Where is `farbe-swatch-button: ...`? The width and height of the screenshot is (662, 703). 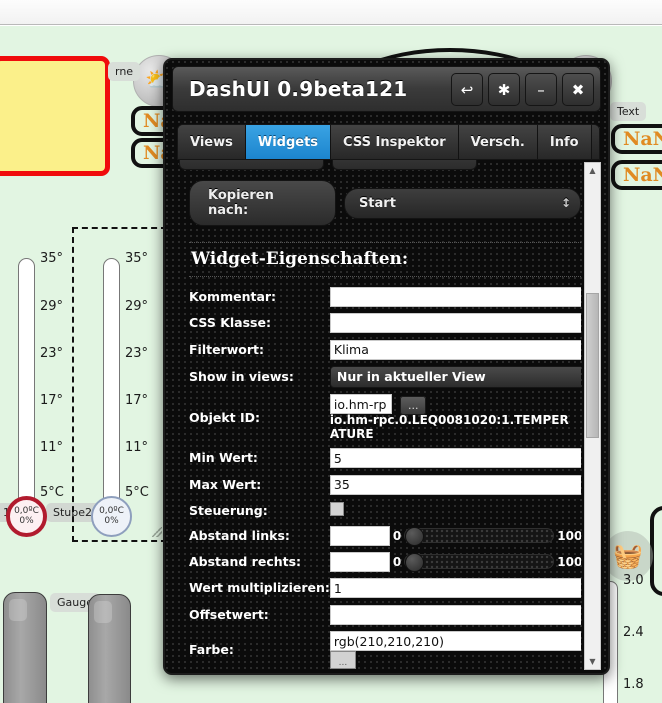
farbe-swatch-button: ... is located at coordinates (342, 660).